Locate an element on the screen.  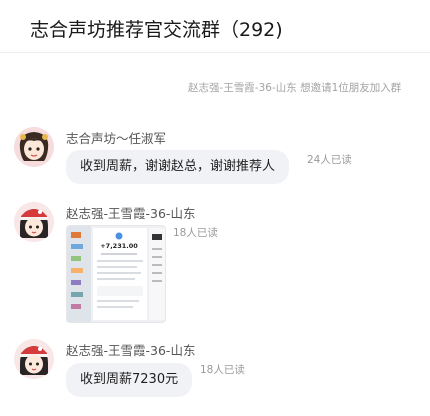
payment-screenshot-image: +7,231.00 is located at coordinates (116, 274).